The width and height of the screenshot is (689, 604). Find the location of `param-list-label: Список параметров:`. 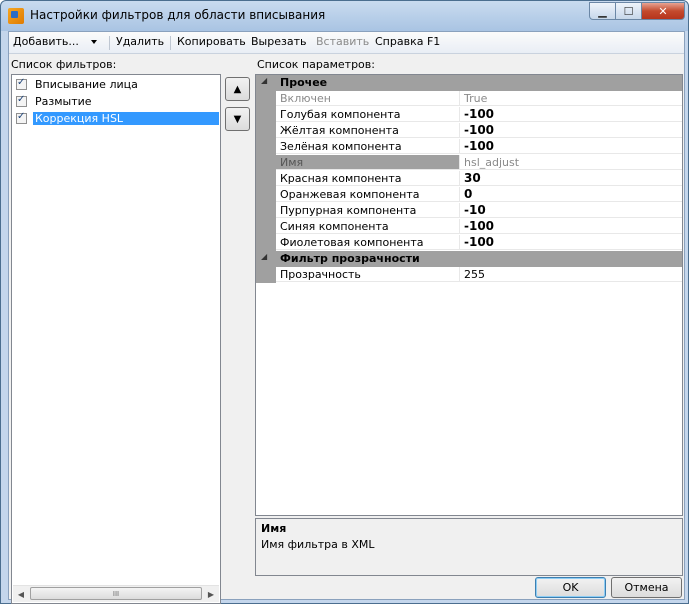

param-list-label: Список параметров: is located at coordinates (316, 64).